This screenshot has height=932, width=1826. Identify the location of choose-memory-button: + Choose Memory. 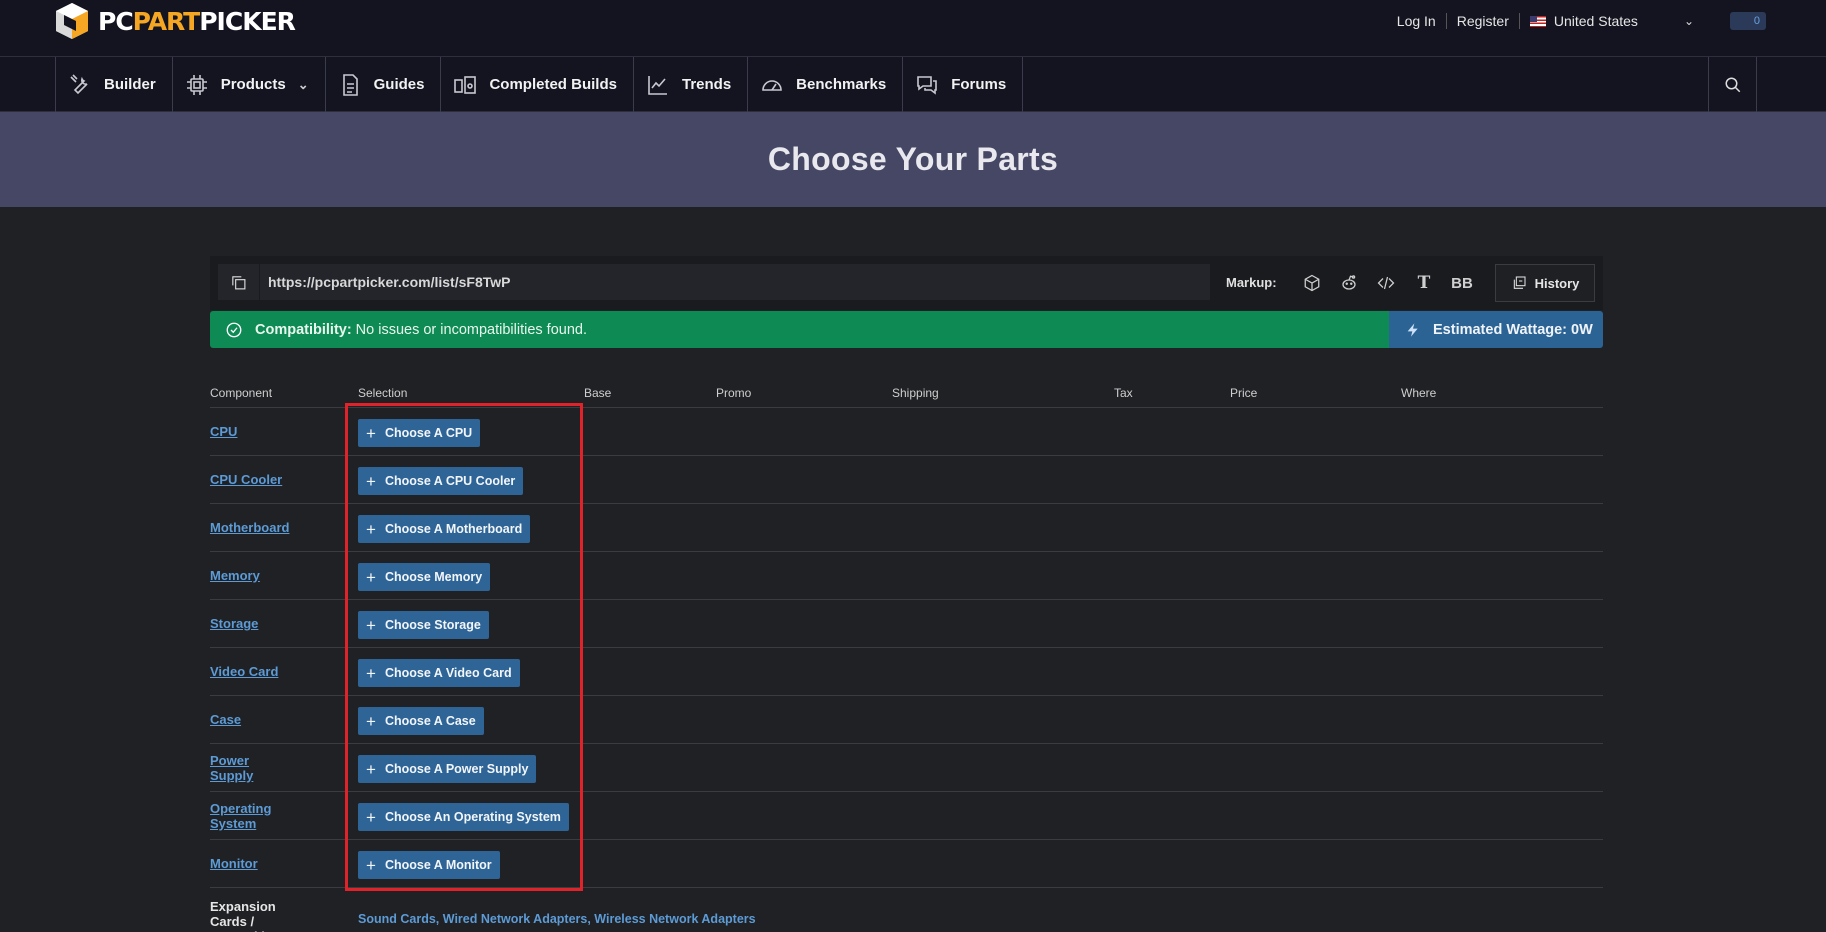
(424, 577).